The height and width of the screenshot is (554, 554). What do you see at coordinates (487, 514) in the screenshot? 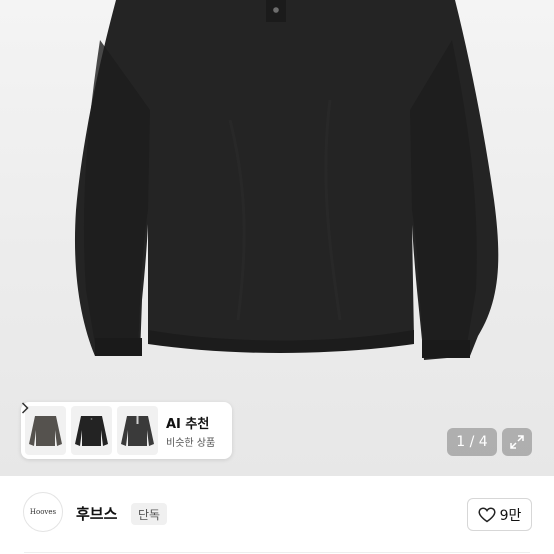
I see `heart-icon` at bounding box center [487, 514].